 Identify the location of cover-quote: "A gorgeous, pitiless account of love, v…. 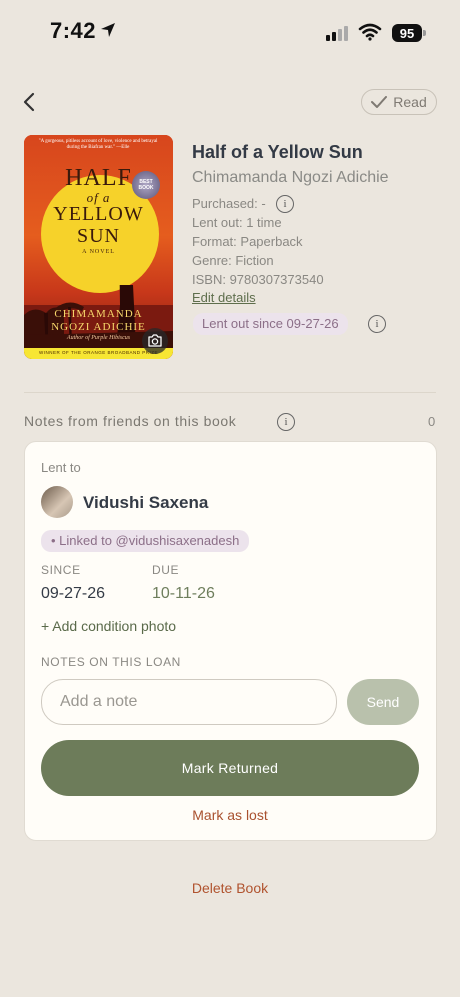
(98, 144).